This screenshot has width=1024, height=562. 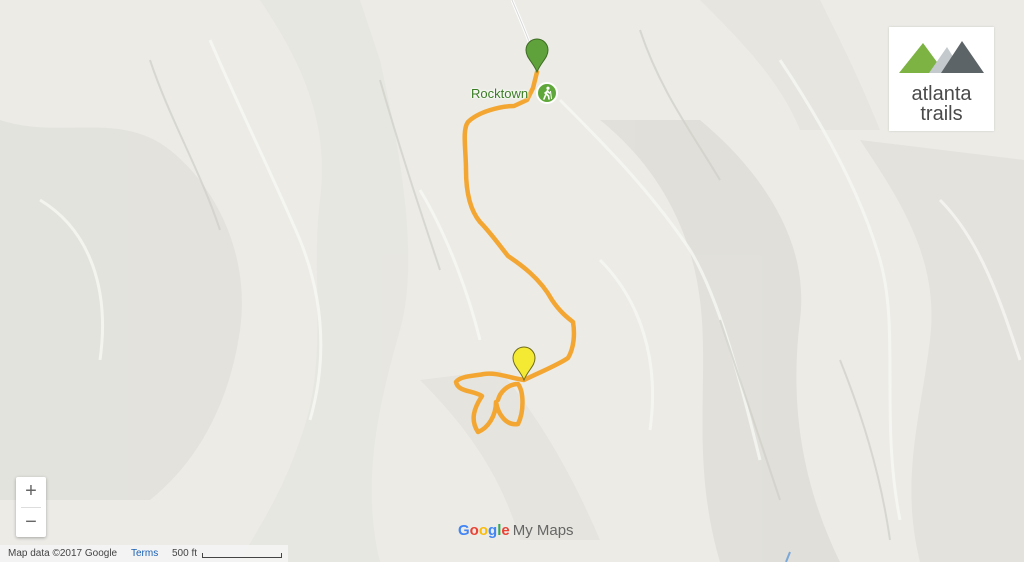 What do you see at coordinates (941, 79) in the screenshot?
I see `atlanta-trails-logo: atlanta trails` at bounding box center [941, 79].